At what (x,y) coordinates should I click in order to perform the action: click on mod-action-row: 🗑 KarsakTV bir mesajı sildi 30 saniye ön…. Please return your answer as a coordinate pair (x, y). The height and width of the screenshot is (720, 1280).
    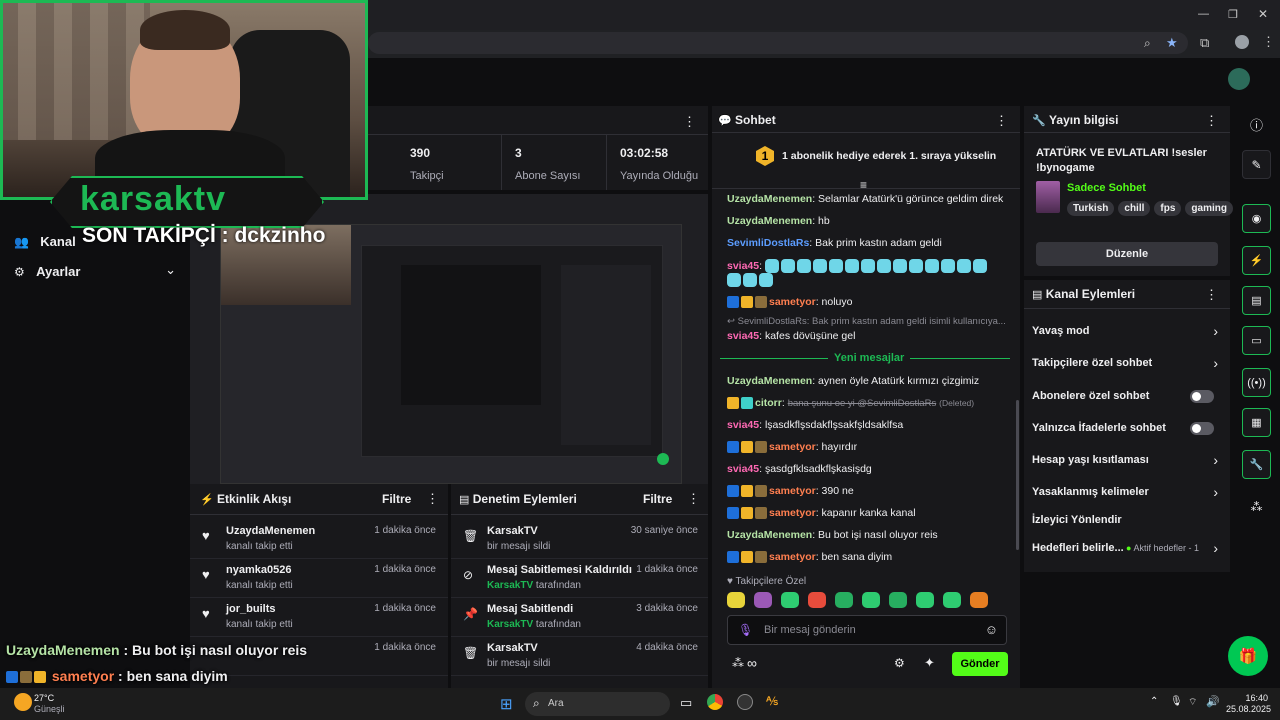
    Looking at the image, I should click on (579, 539).